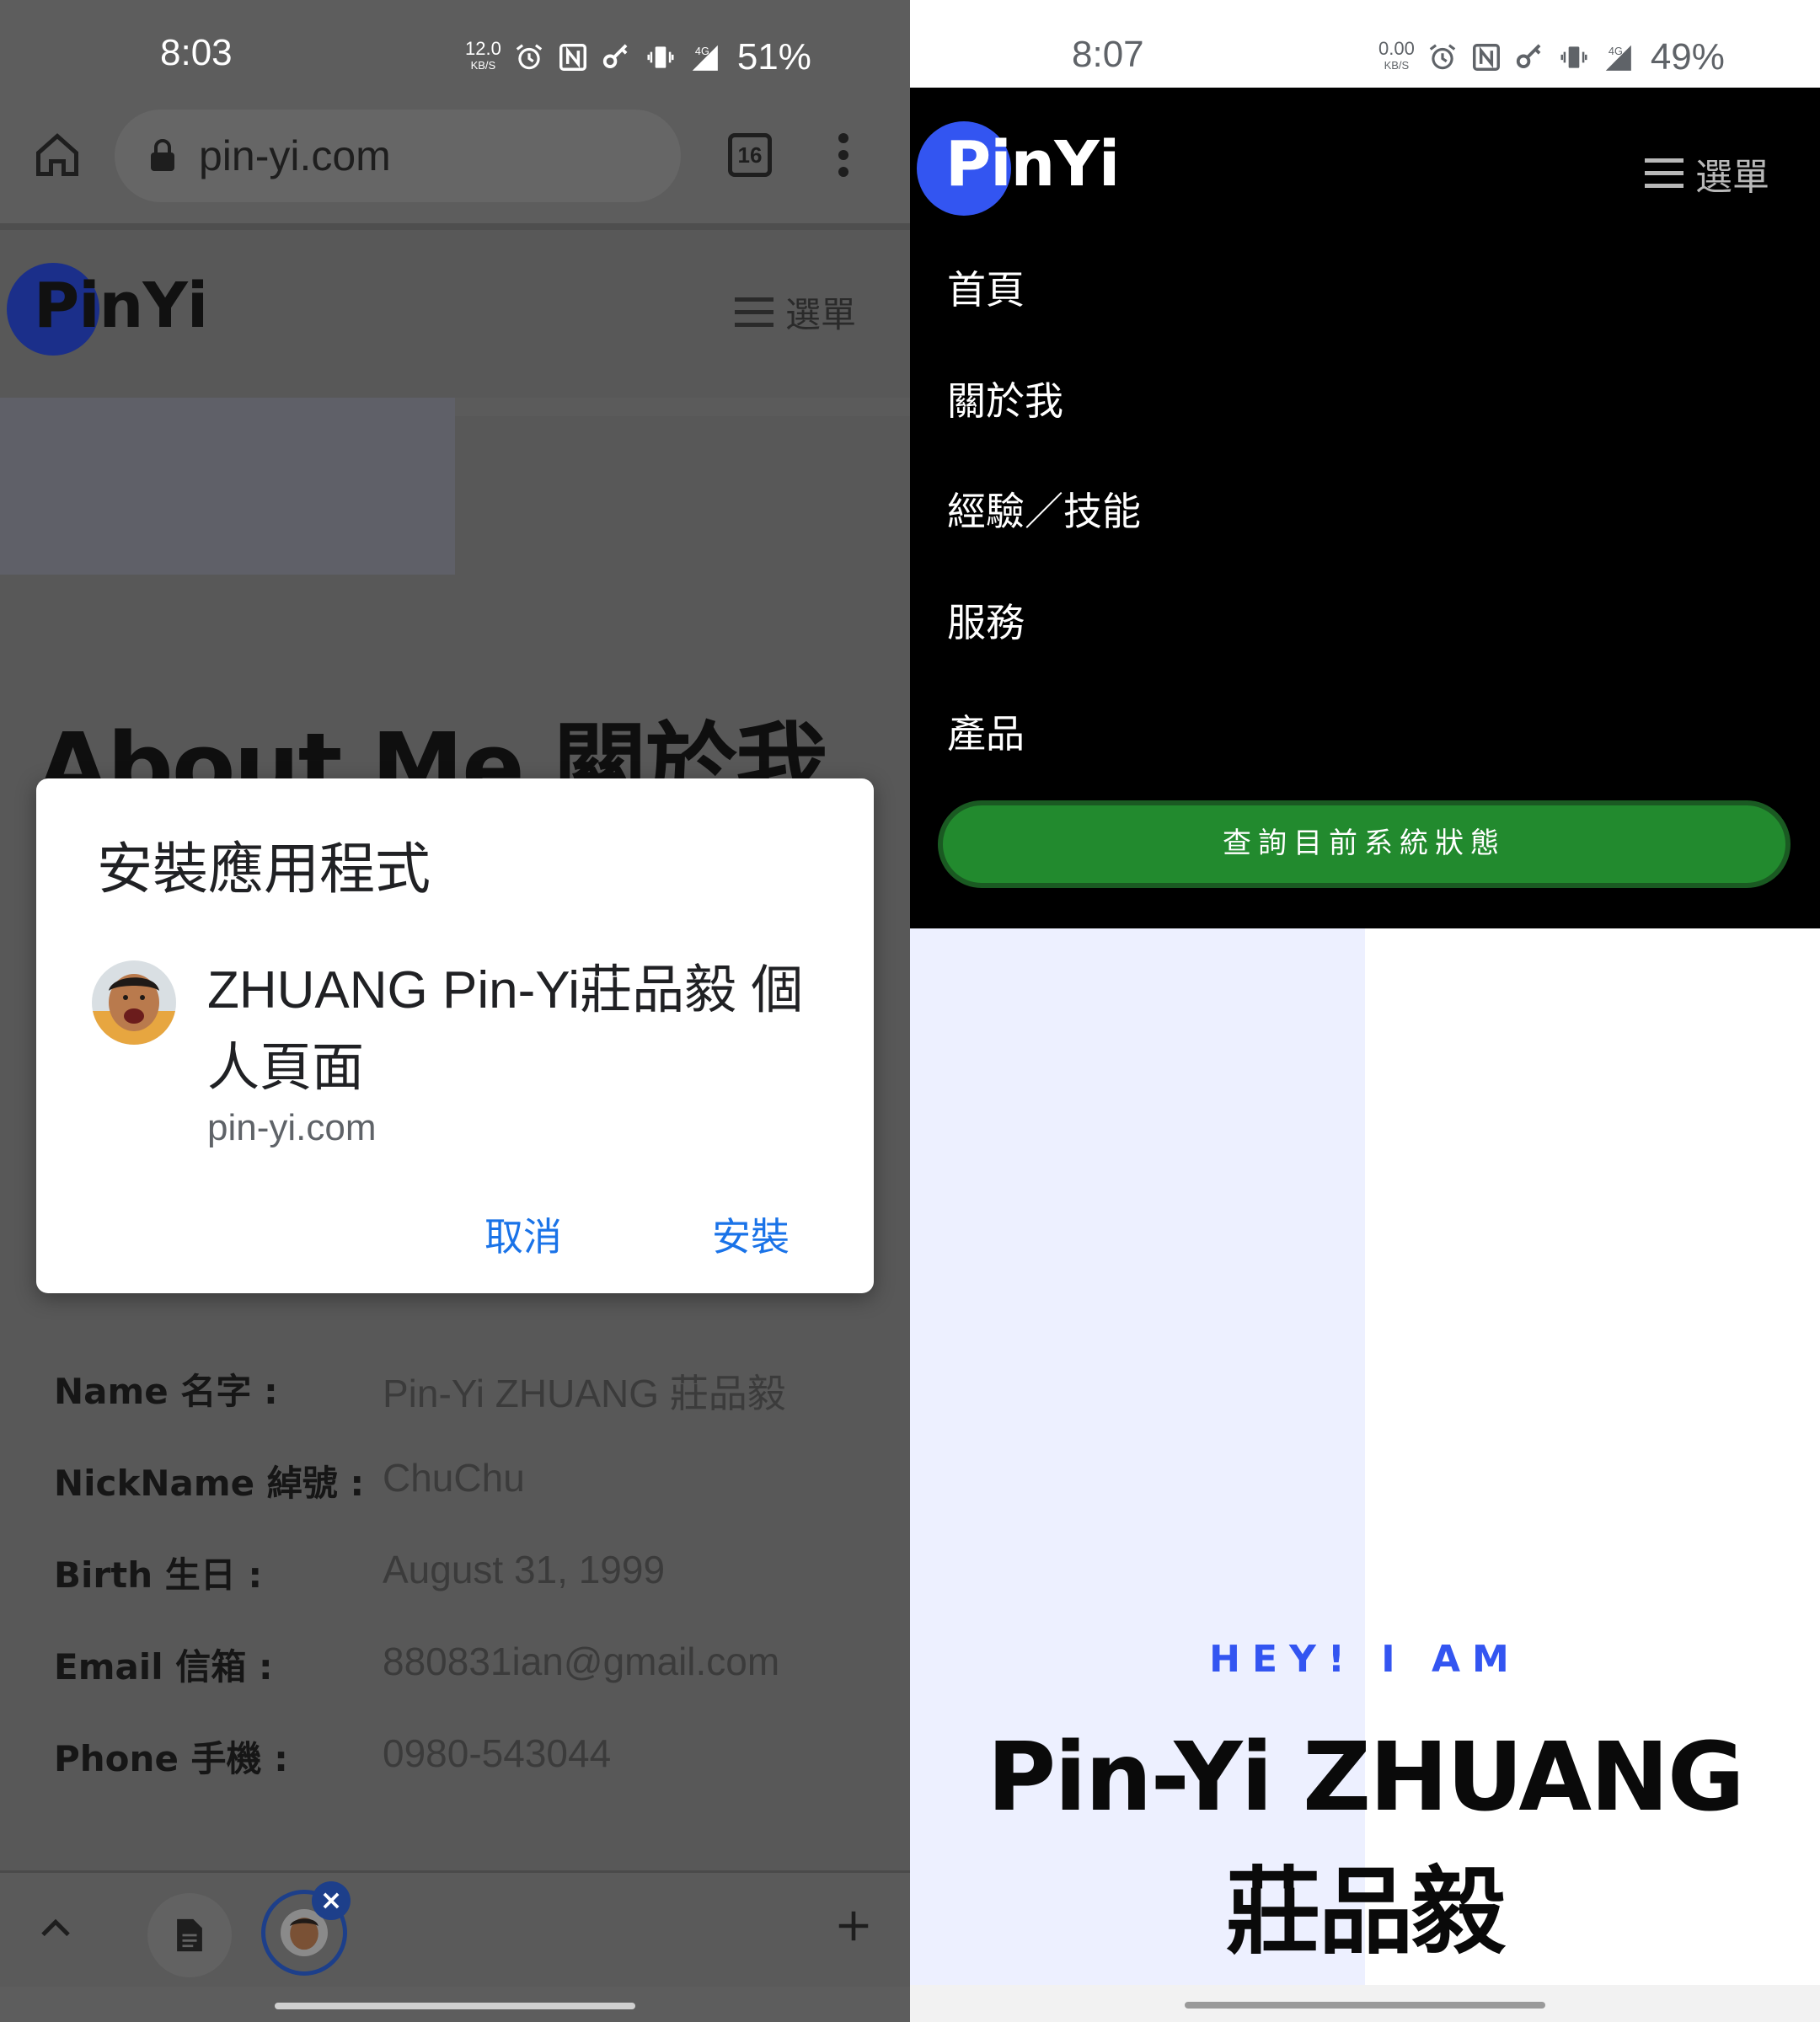 The image size is (1820, 2022). I want to click on install-button: 安裝, so click(751, 1234).